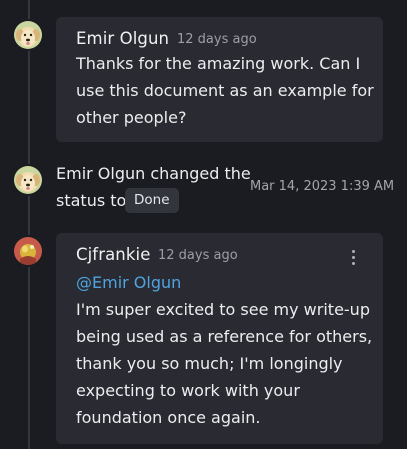  What do you see at coordinates (91, 200) in the screenshot?
I see `status-change-text-2: status to` at bounding box center [91, 200].